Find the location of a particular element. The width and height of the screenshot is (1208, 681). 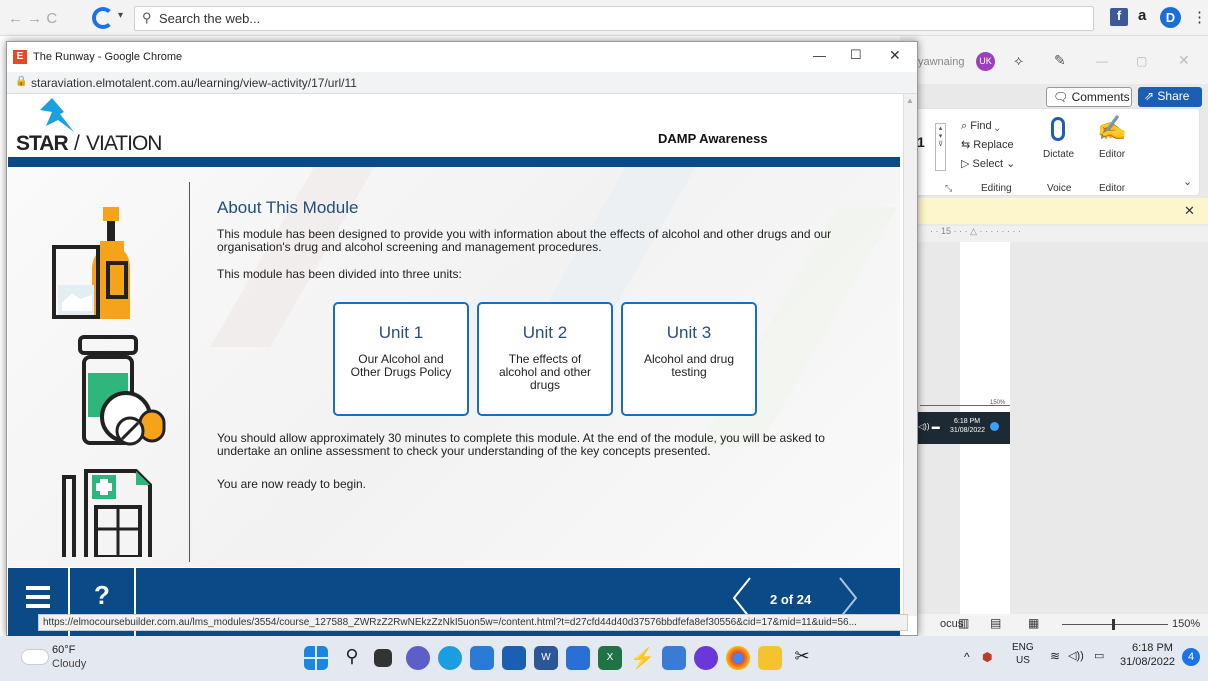

replace-button: ⇆ Replace is located at coordinates (987, 145).